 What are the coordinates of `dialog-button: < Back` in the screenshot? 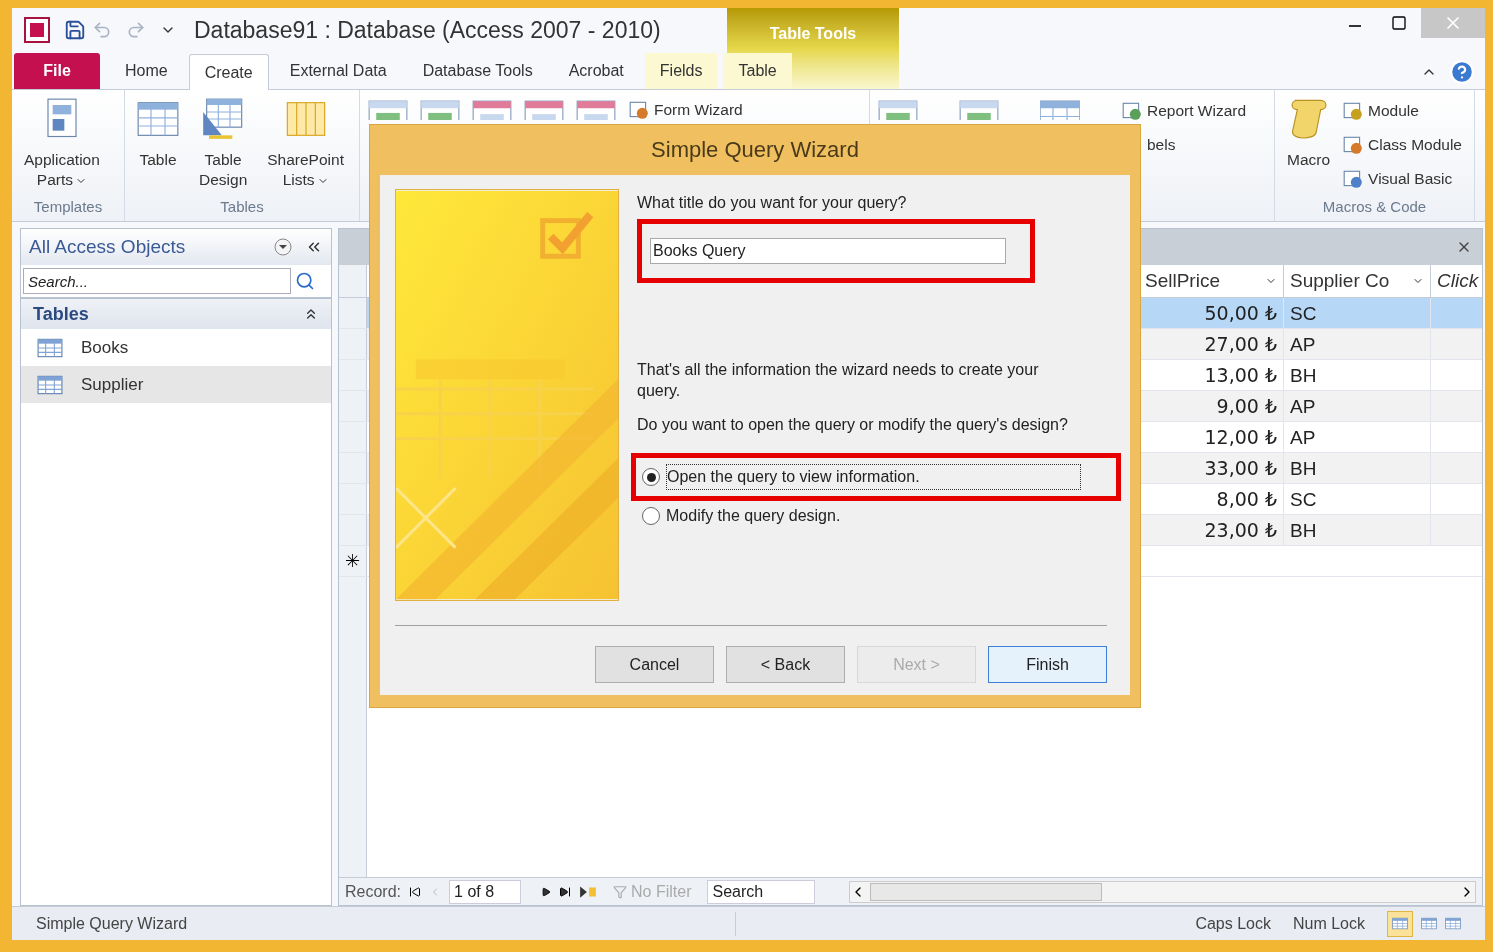 It's located at (785, 664).